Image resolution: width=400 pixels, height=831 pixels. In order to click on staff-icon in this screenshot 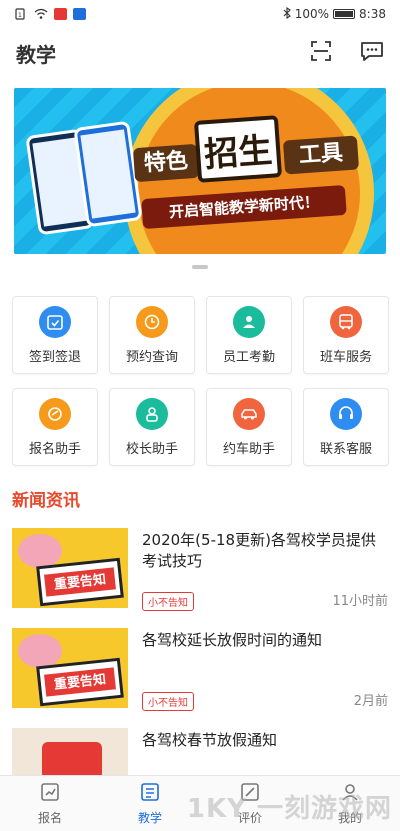, I will do `click(249, 321)`.